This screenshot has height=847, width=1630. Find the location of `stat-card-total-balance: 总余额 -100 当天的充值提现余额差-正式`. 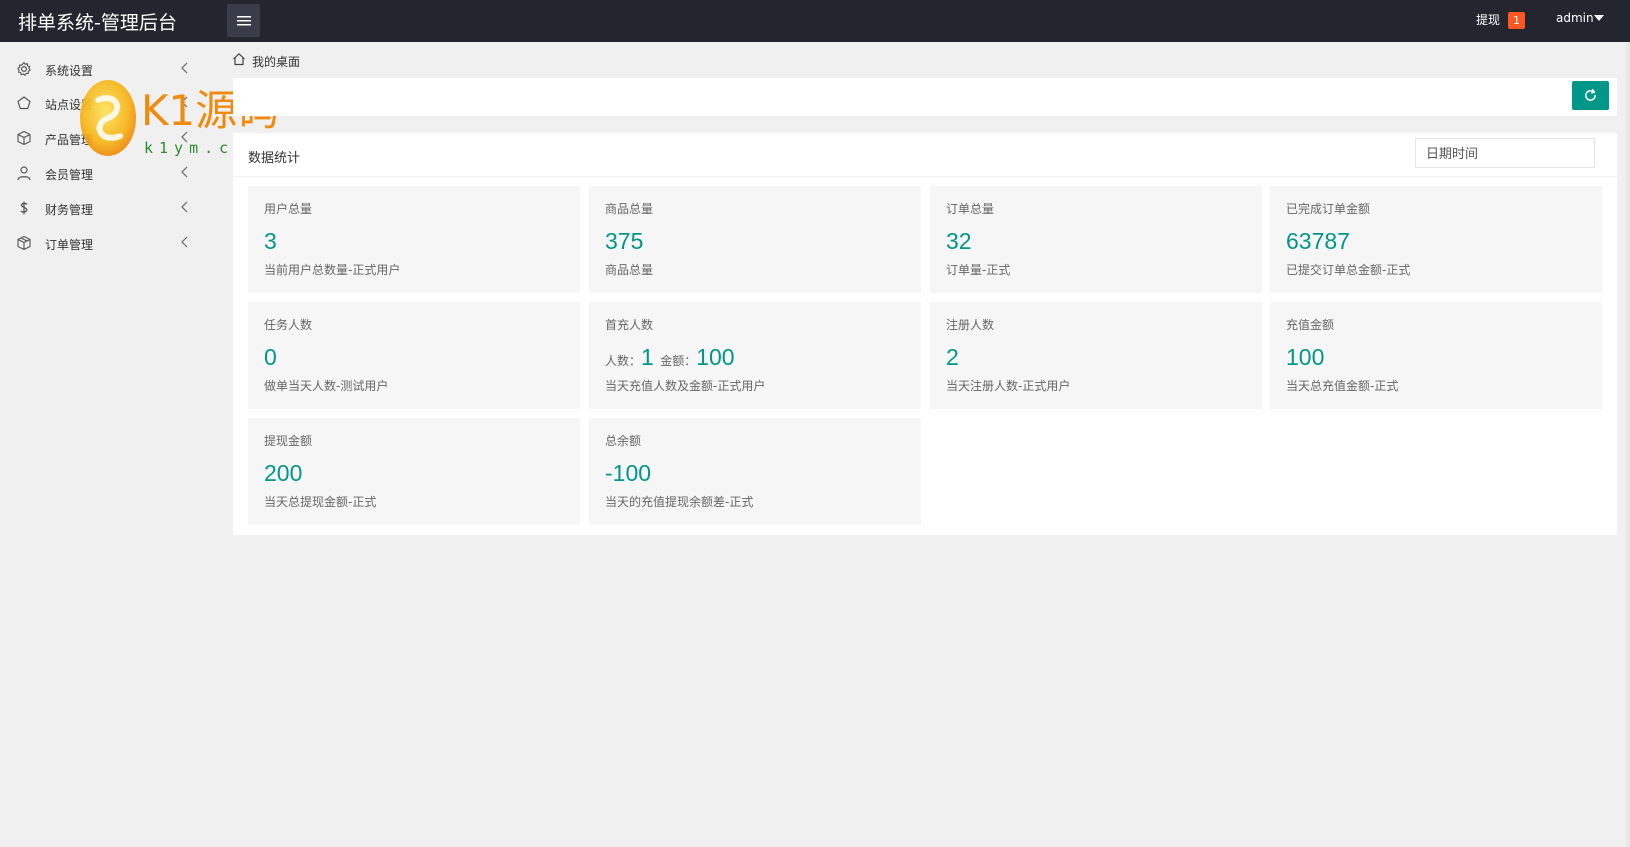

stat-card-total-balance: 总余额 -100 当天的充值提现余额差-正式 is located at coordinates (755, 471).